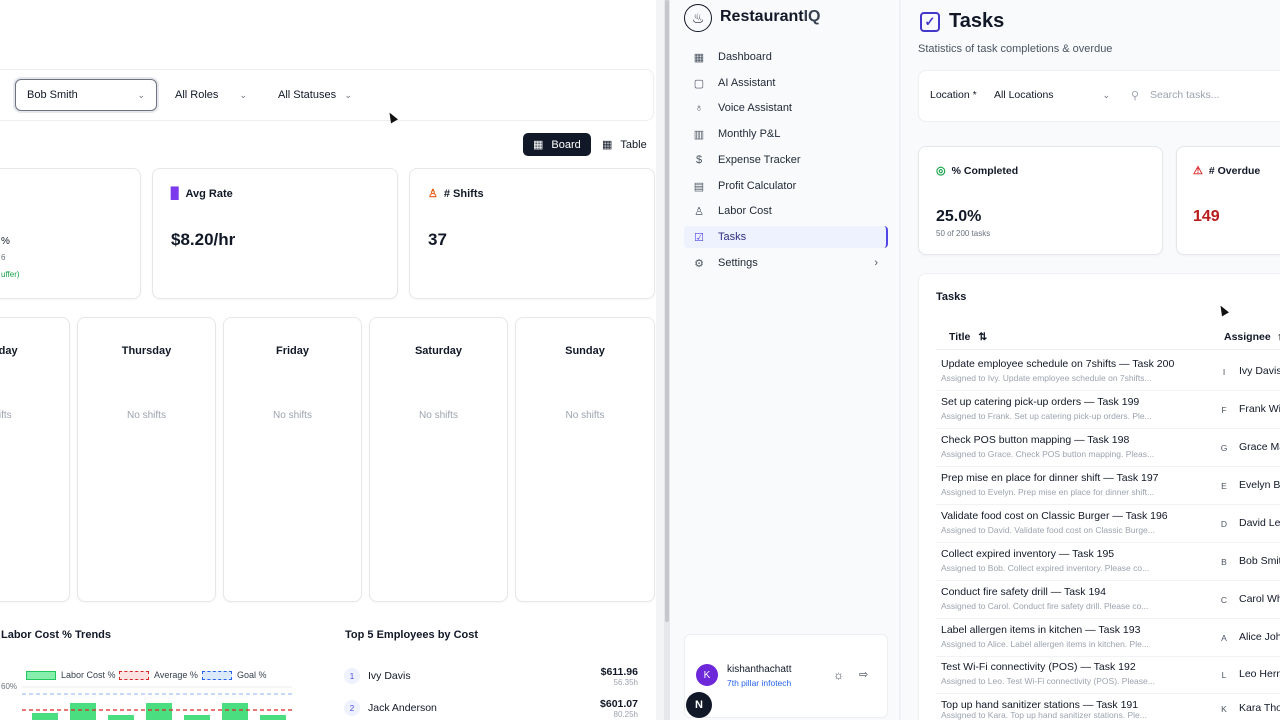  I want to click on sidebar-item-ai-assistant: ▢ AI Assistant, so click(786, 83).